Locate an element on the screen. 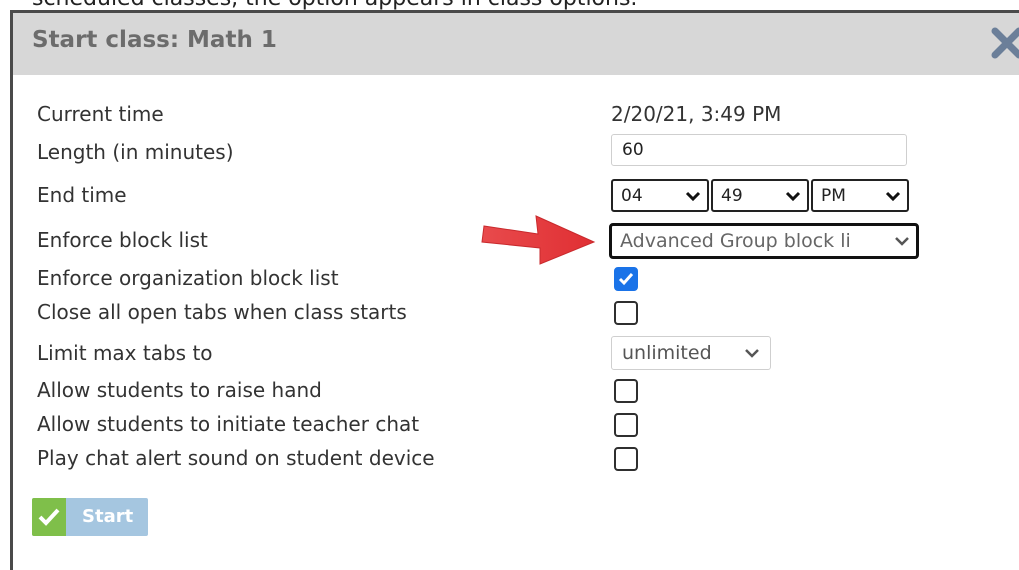 This screenshot has width=1019, height=570. current-time-value: 2/20/21, 3:49 PM is located at coordinates (696, 114).